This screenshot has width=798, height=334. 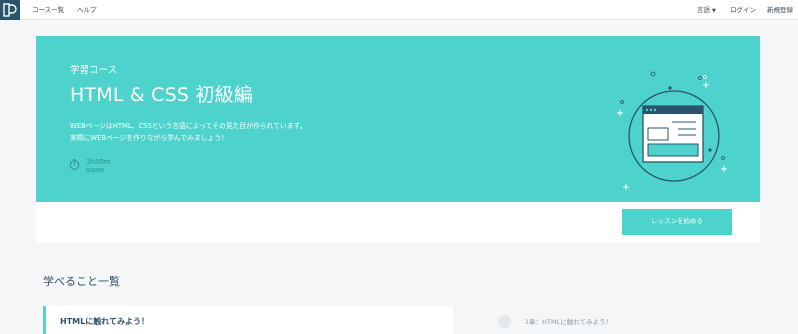 I want to click on course-title: HTML & CSS 初級編, so click(x=161, y=95).